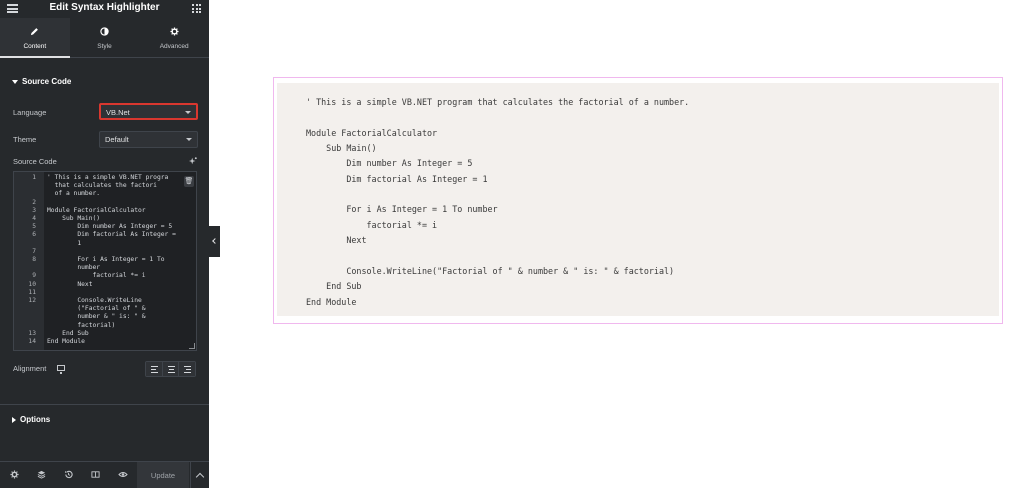  I want to click on language-label: Language, so click(30, 112).